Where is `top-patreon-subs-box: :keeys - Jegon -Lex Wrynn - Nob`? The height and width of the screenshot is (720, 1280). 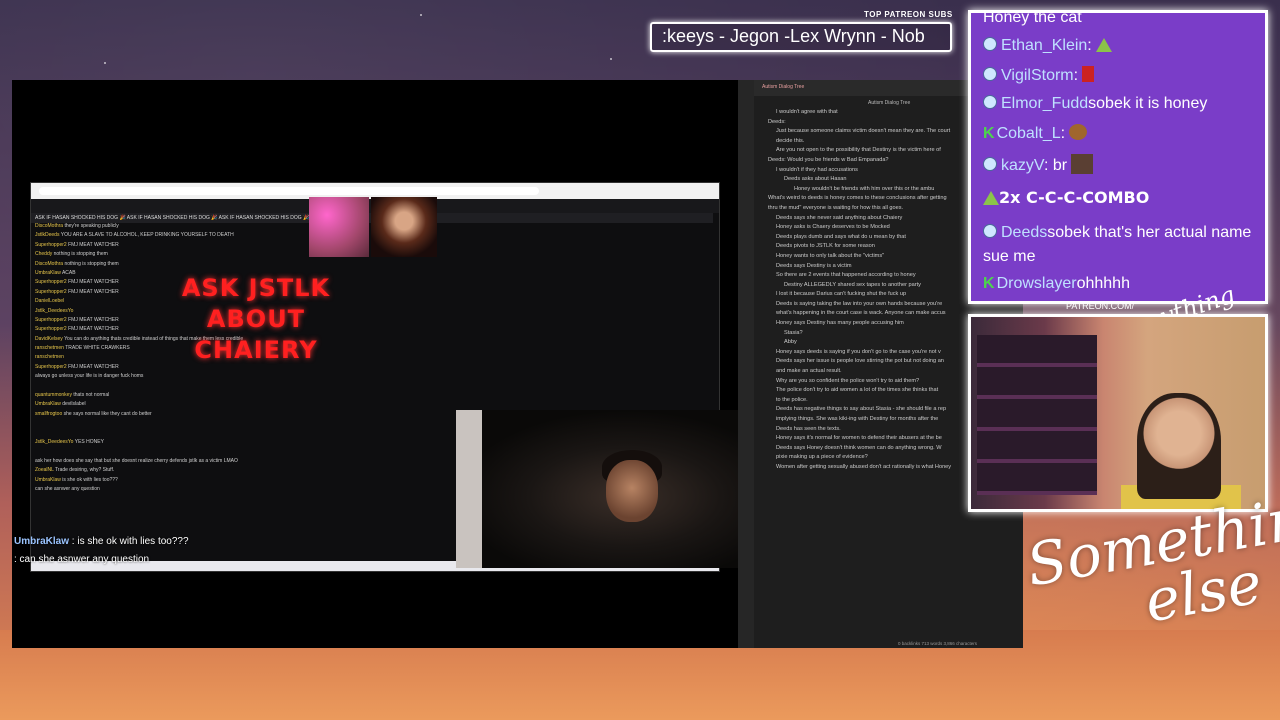
top-patreon-subs-box: :keeys - Jegon -Lex Wrynn - Nob is located at coordinates (801, 37).